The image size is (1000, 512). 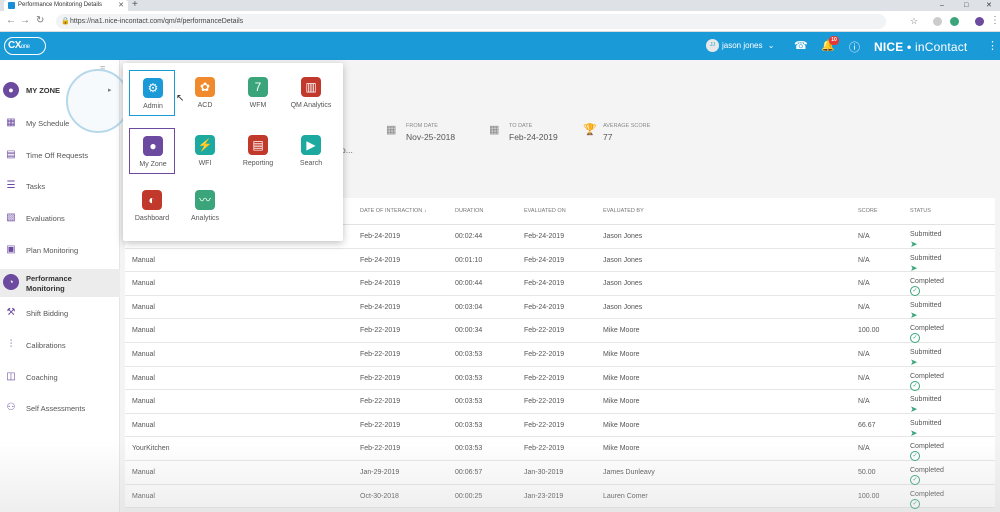 What do you see at coordinates (920, 211) in the screenshot?
I see `column-header-status: STATUS` at bounding box center [920, 211].